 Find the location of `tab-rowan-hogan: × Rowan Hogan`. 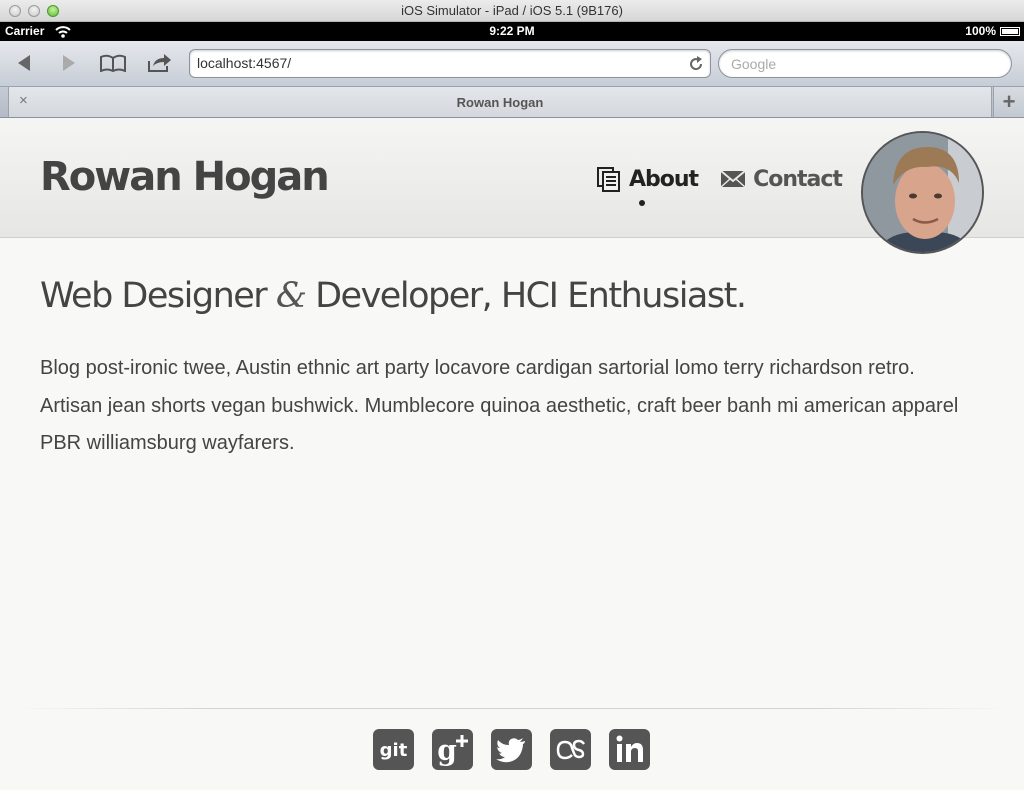

tab-rowan-hogan: × Rowan Hogan is located at coordinates (500, 102).